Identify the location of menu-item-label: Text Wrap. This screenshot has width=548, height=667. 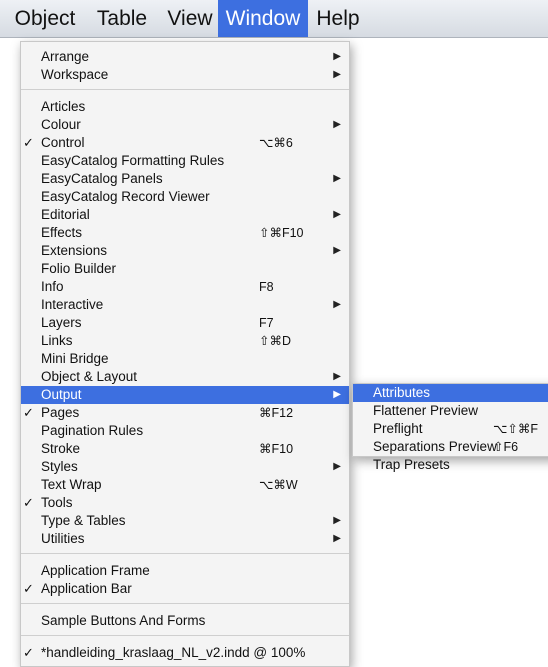
(71, 484).